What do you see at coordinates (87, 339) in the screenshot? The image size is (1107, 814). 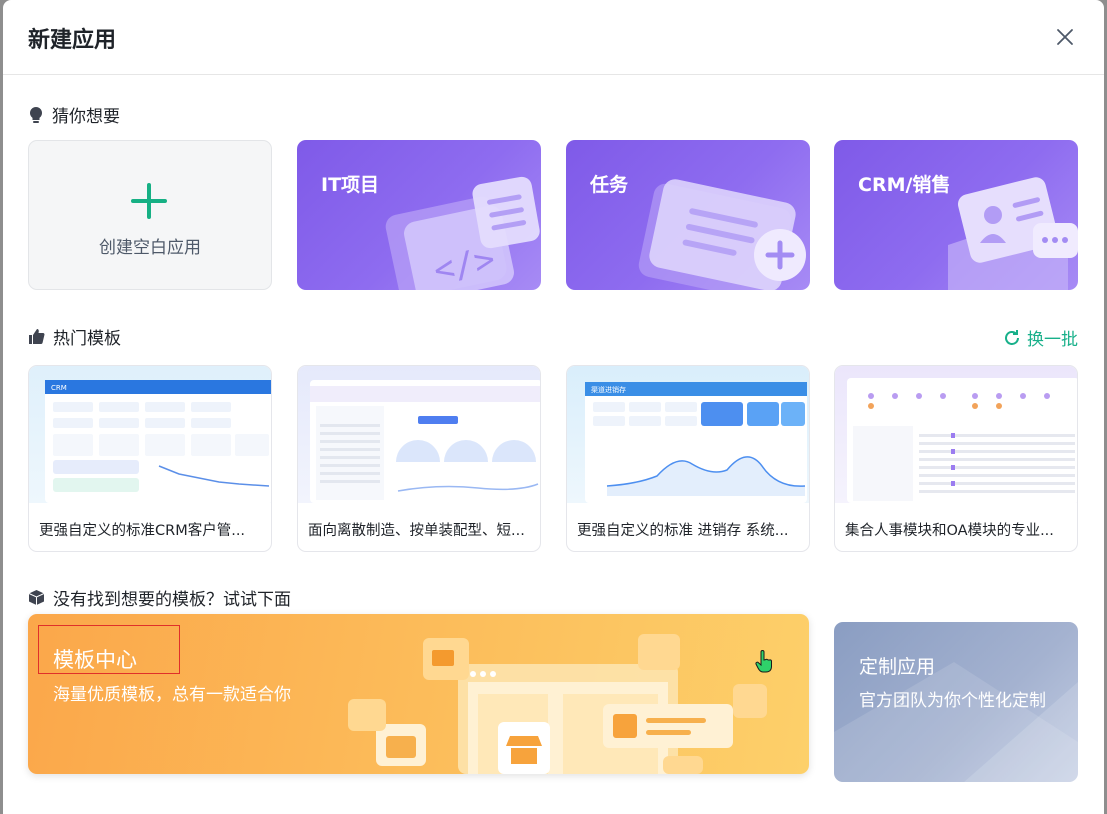 I see `hot-title: 热门模板` at bounding box center [87, 339].